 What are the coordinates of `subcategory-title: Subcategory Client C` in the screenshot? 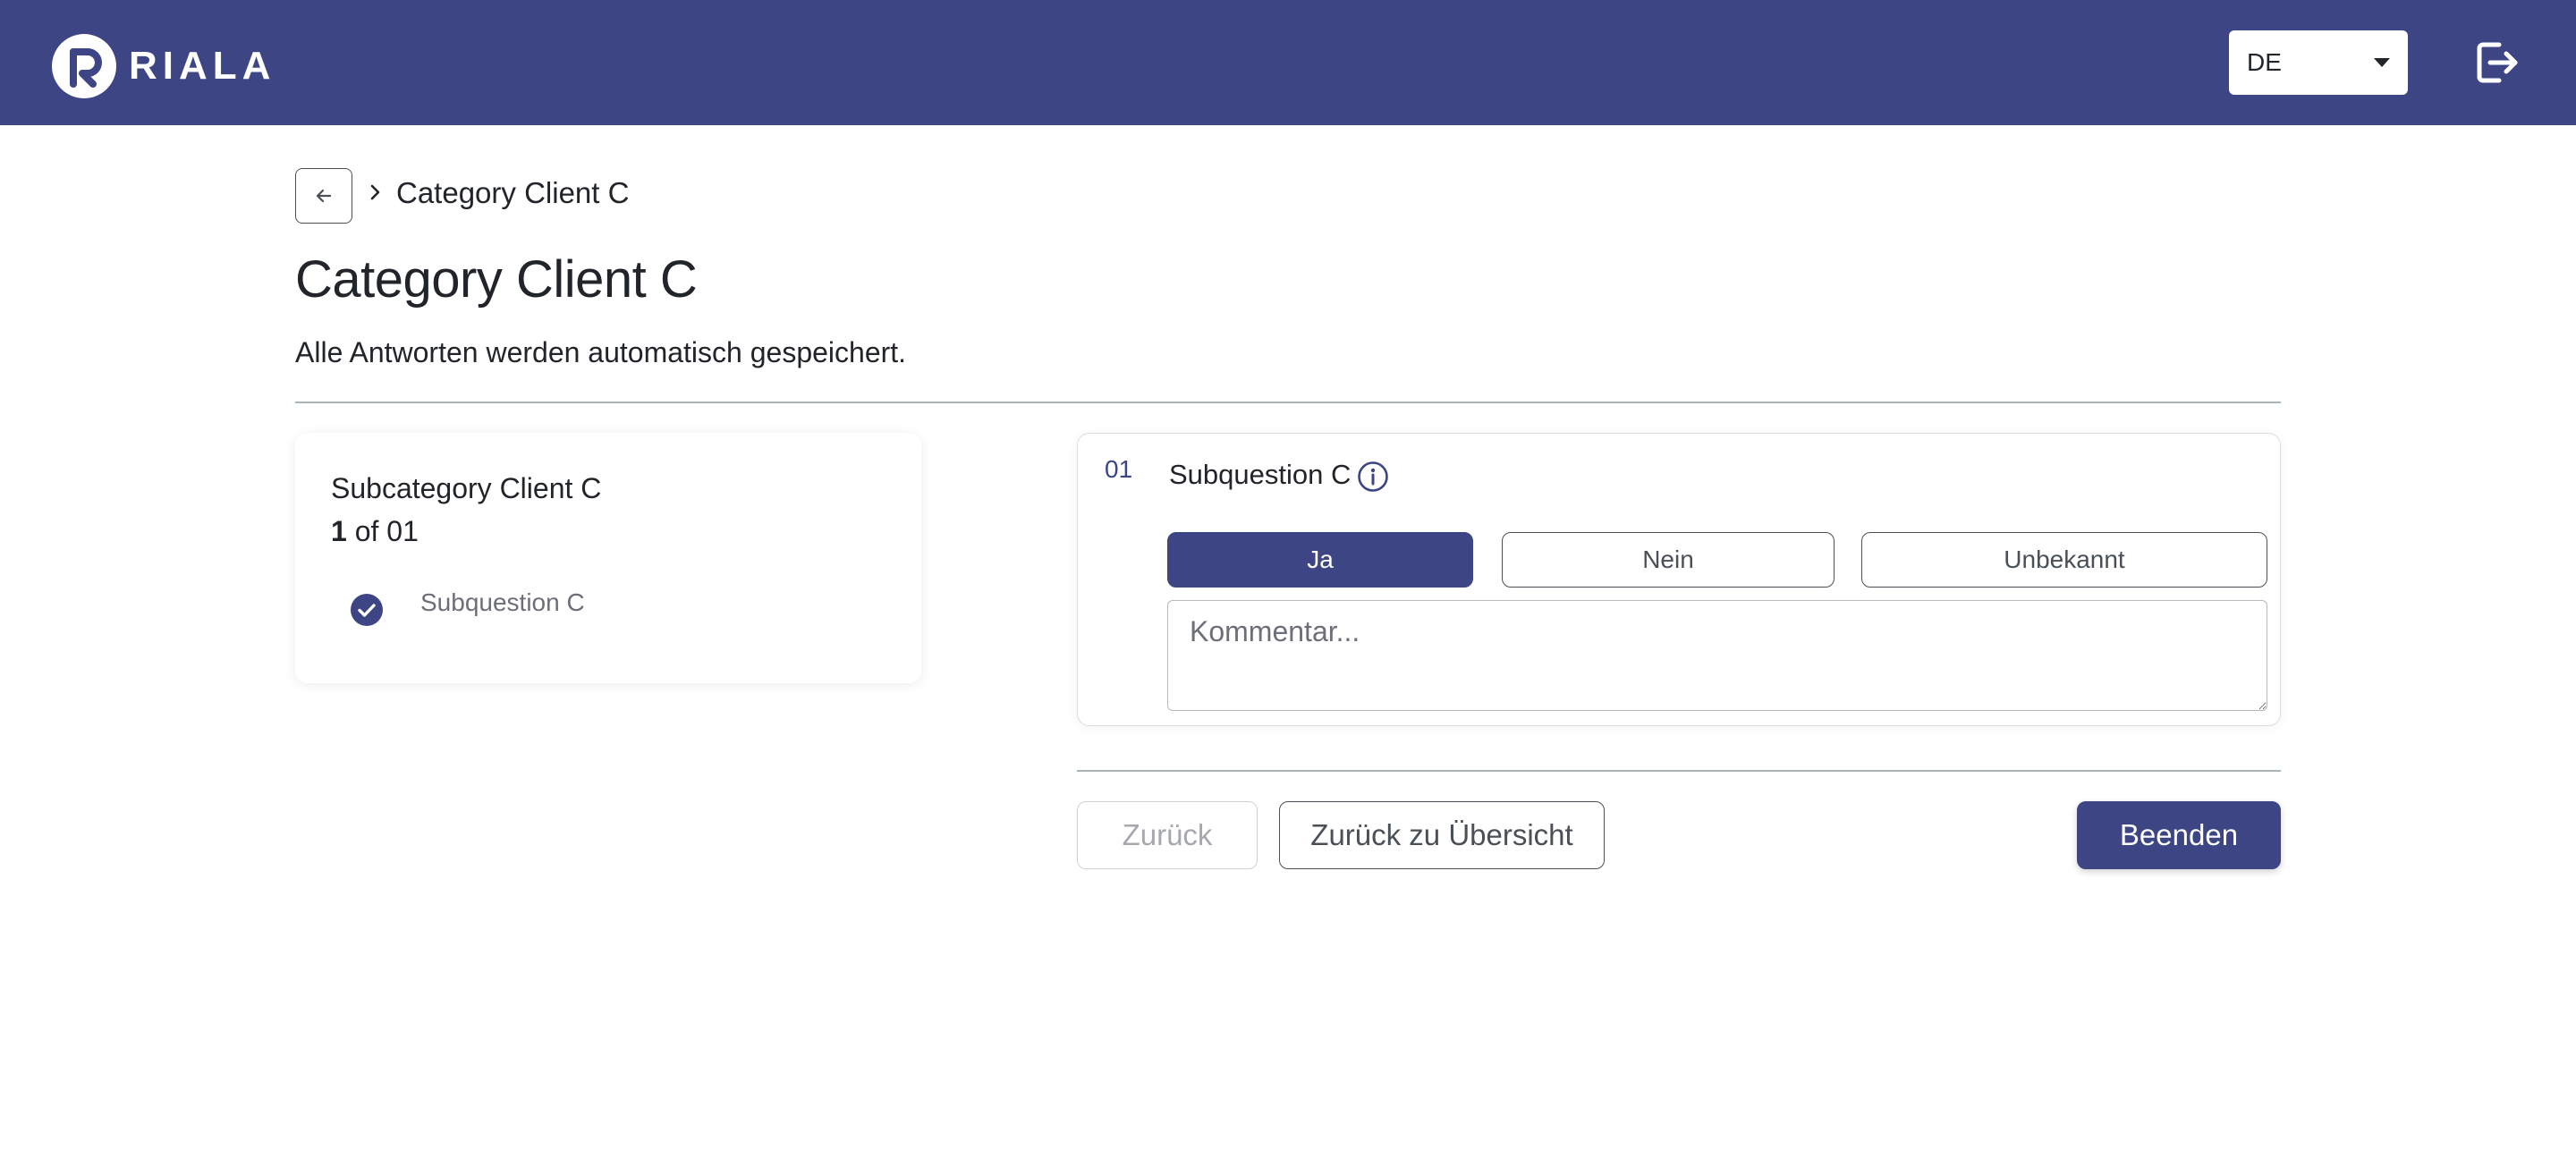 It's located at (466, 488).